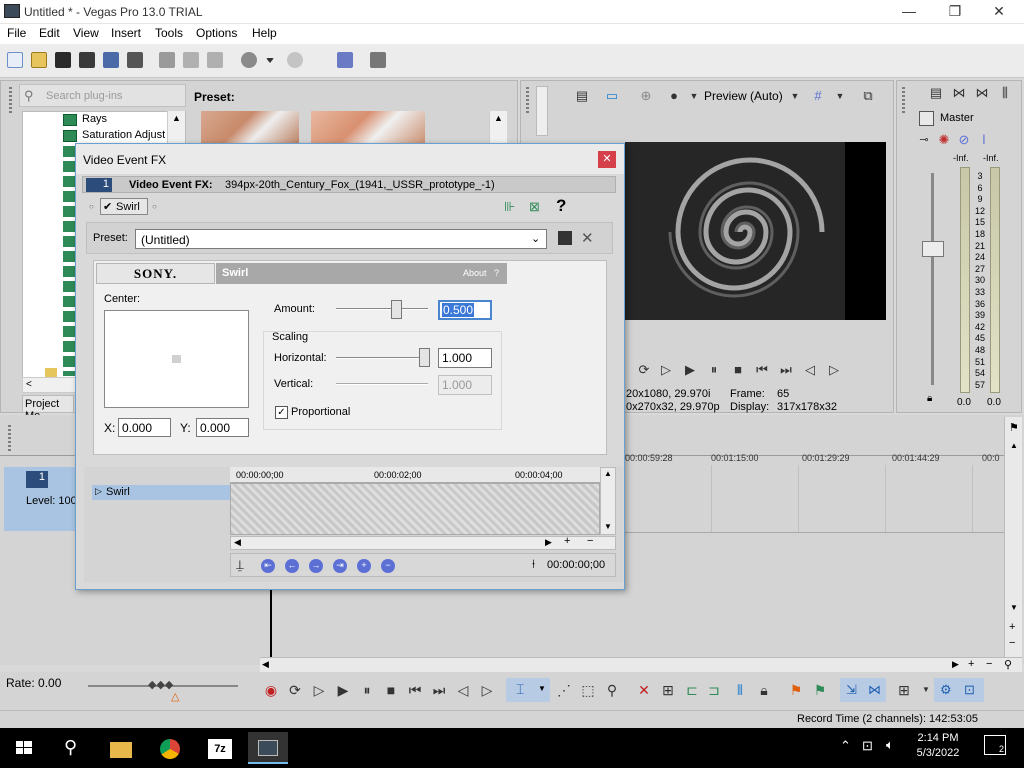  Describe the element at coordinates (982, 93) in the screenshot. I see `dim-output-icon: ⋈` at that location.